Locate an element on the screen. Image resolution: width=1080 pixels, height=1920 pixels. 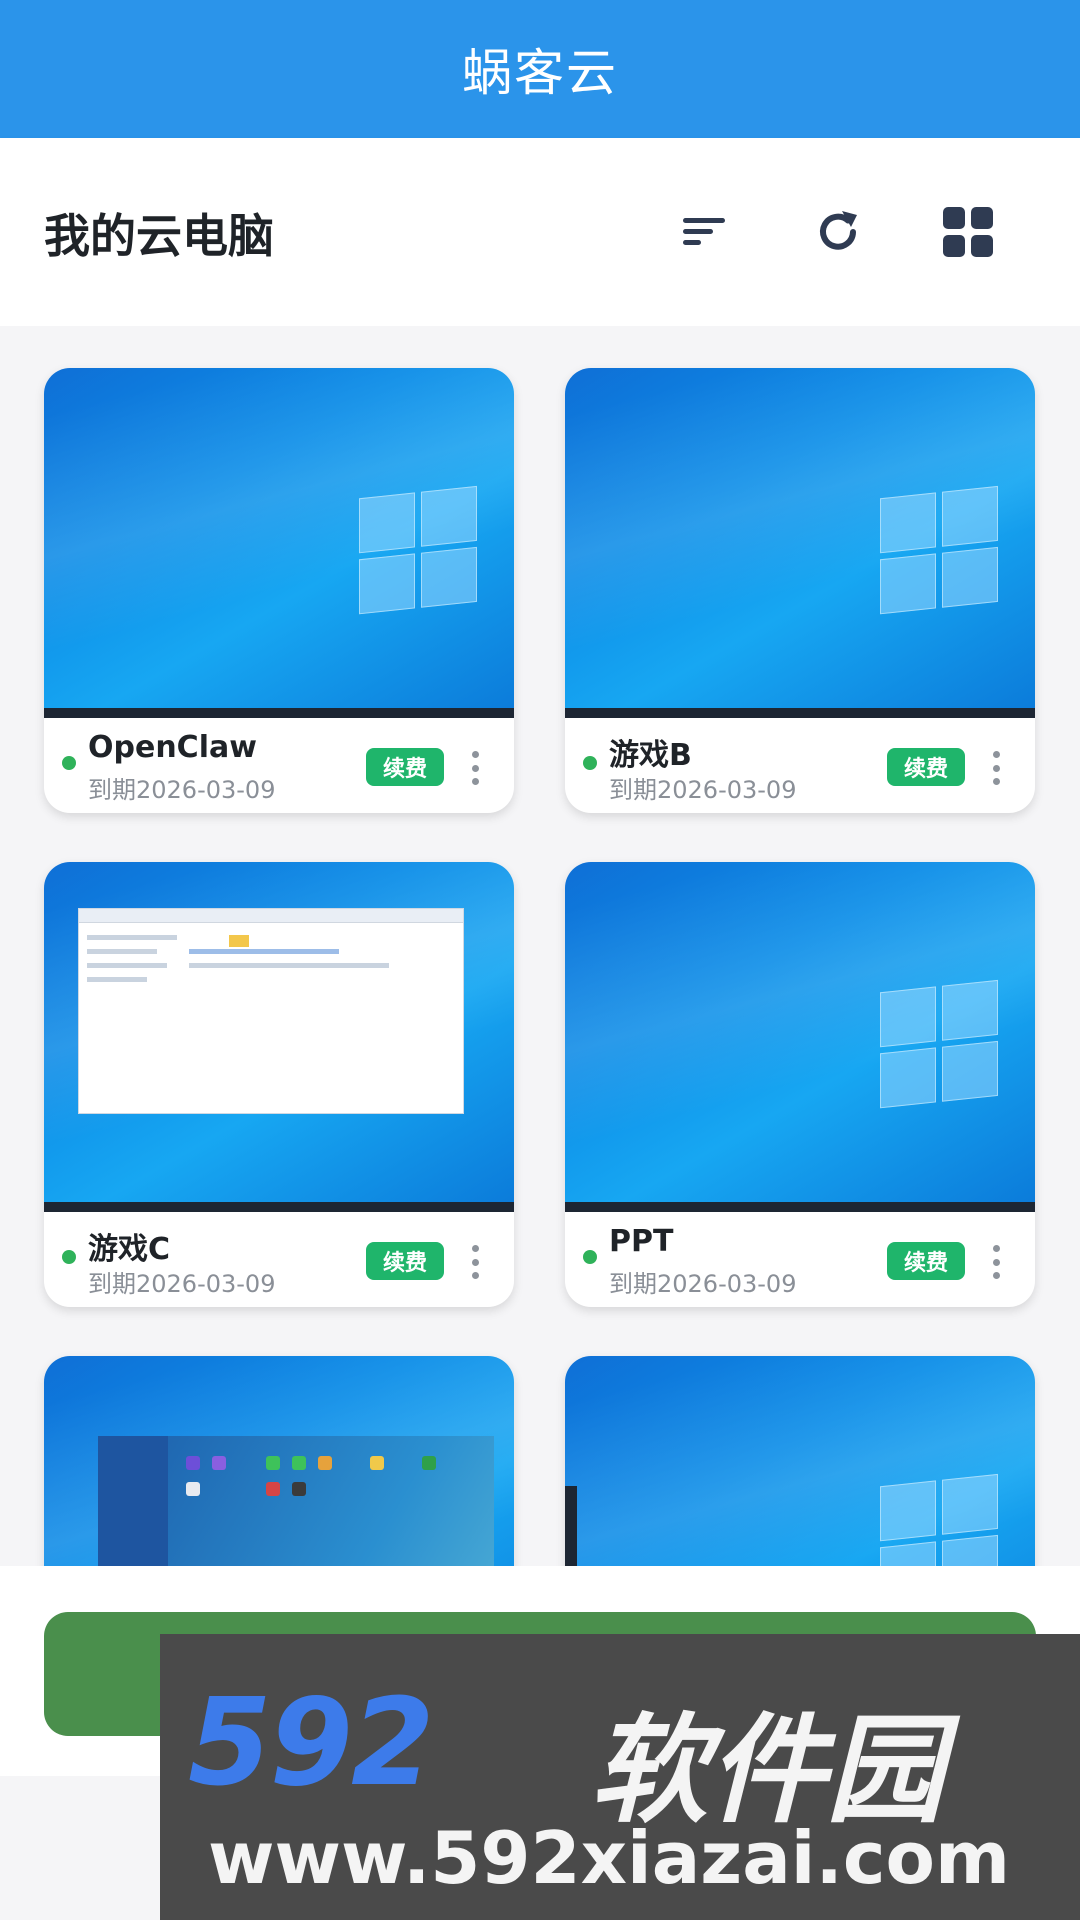
watermark-brand: 592 is located at coordinates (311, 1743).